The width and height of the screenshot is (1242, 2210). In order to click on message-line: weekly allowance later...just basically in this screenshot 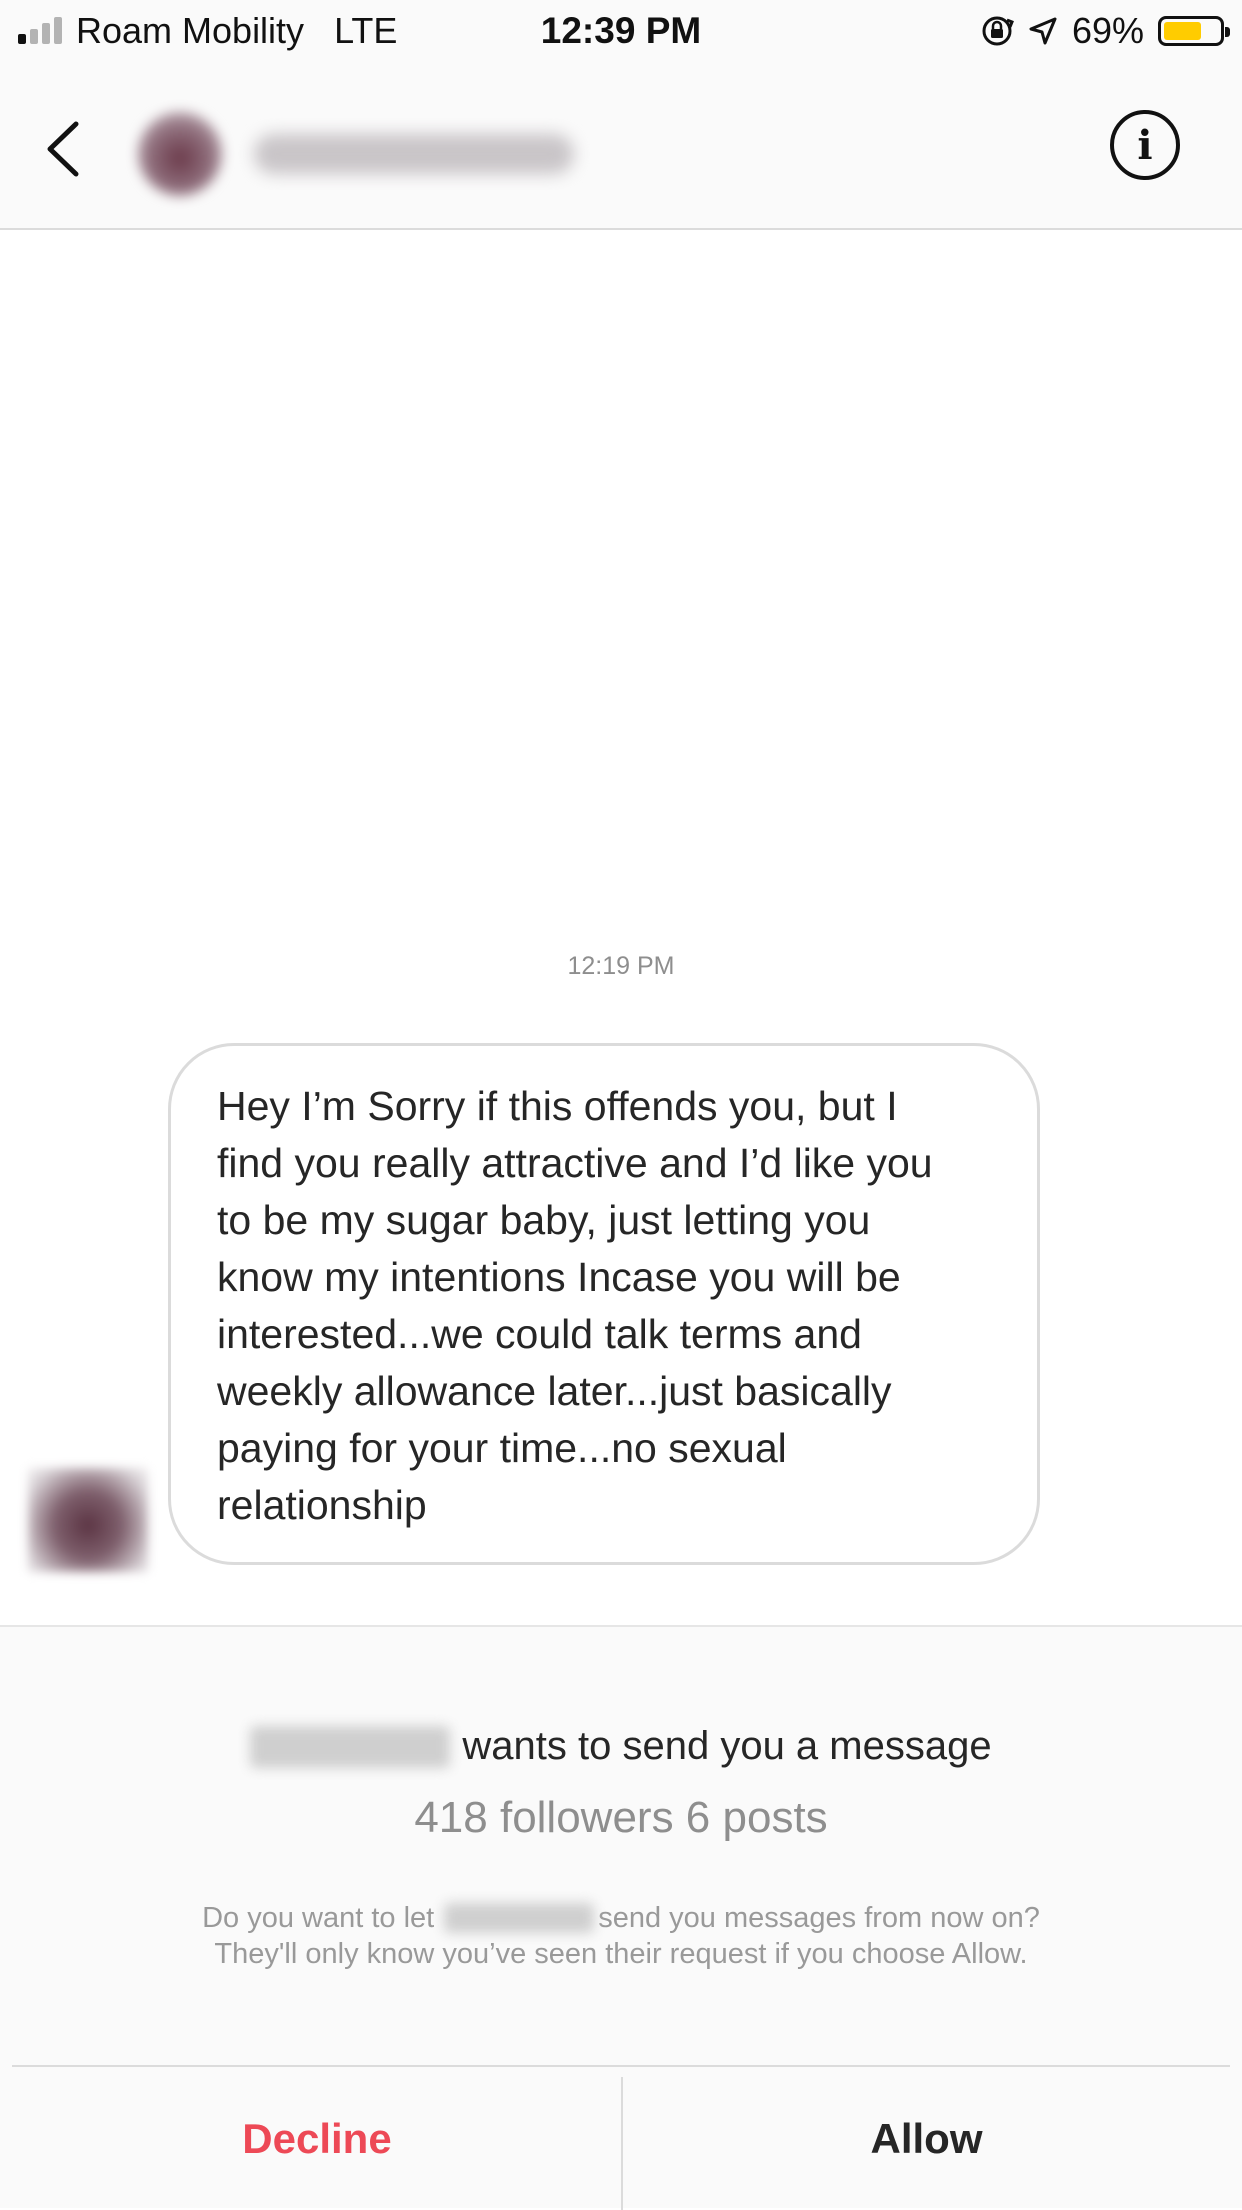, I will do `click(554, 1391)`.